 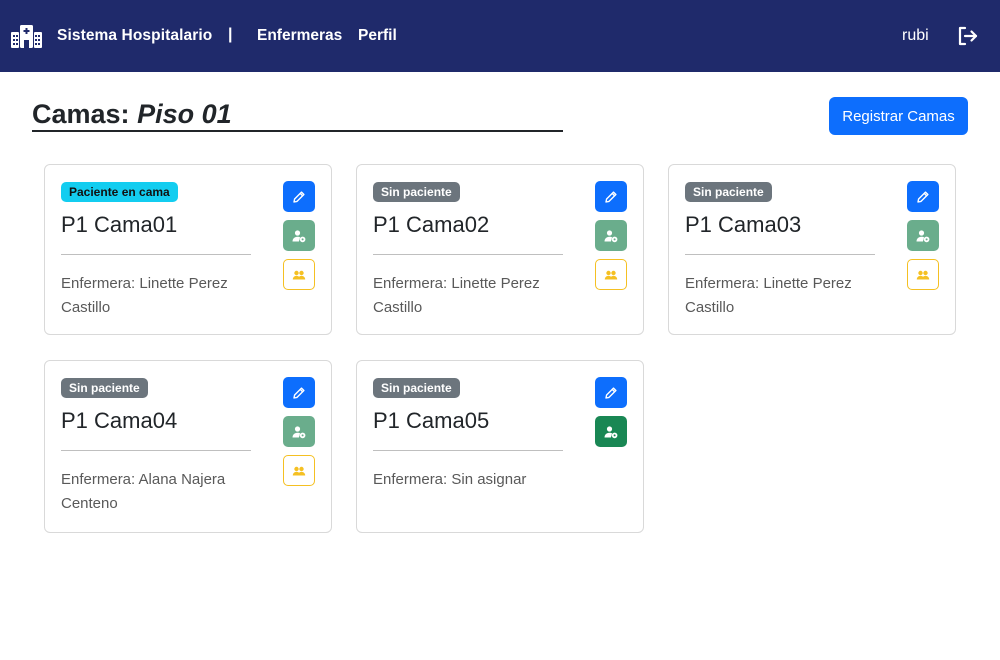 I want to click on bed-name: P1 Cama01, so click(x=119, y=224).